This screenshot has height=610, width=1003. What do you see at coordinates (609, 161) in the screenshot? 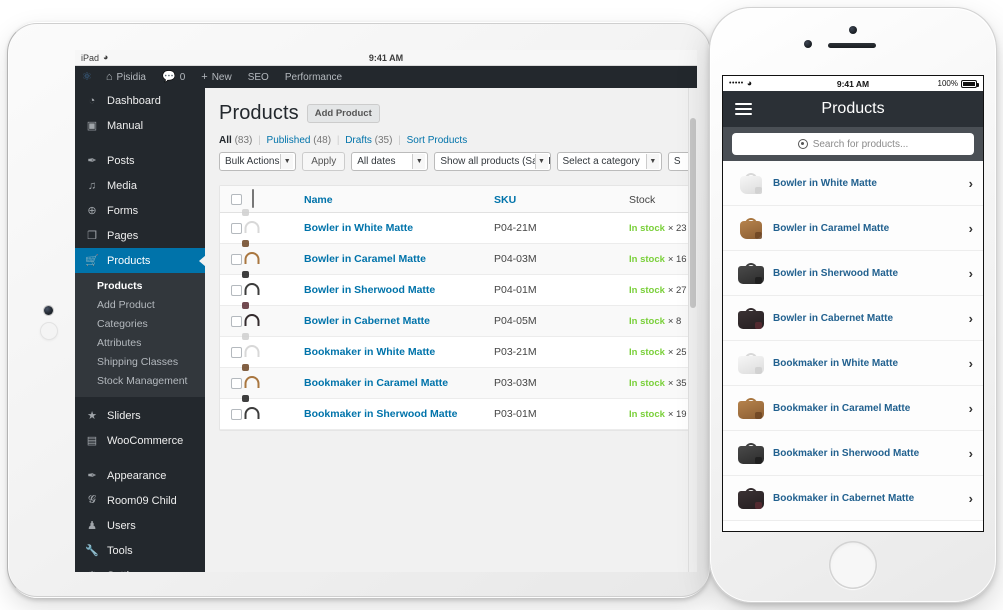
I see `category-filter-select: Select a category ▼` at bounding box center [609, 161].